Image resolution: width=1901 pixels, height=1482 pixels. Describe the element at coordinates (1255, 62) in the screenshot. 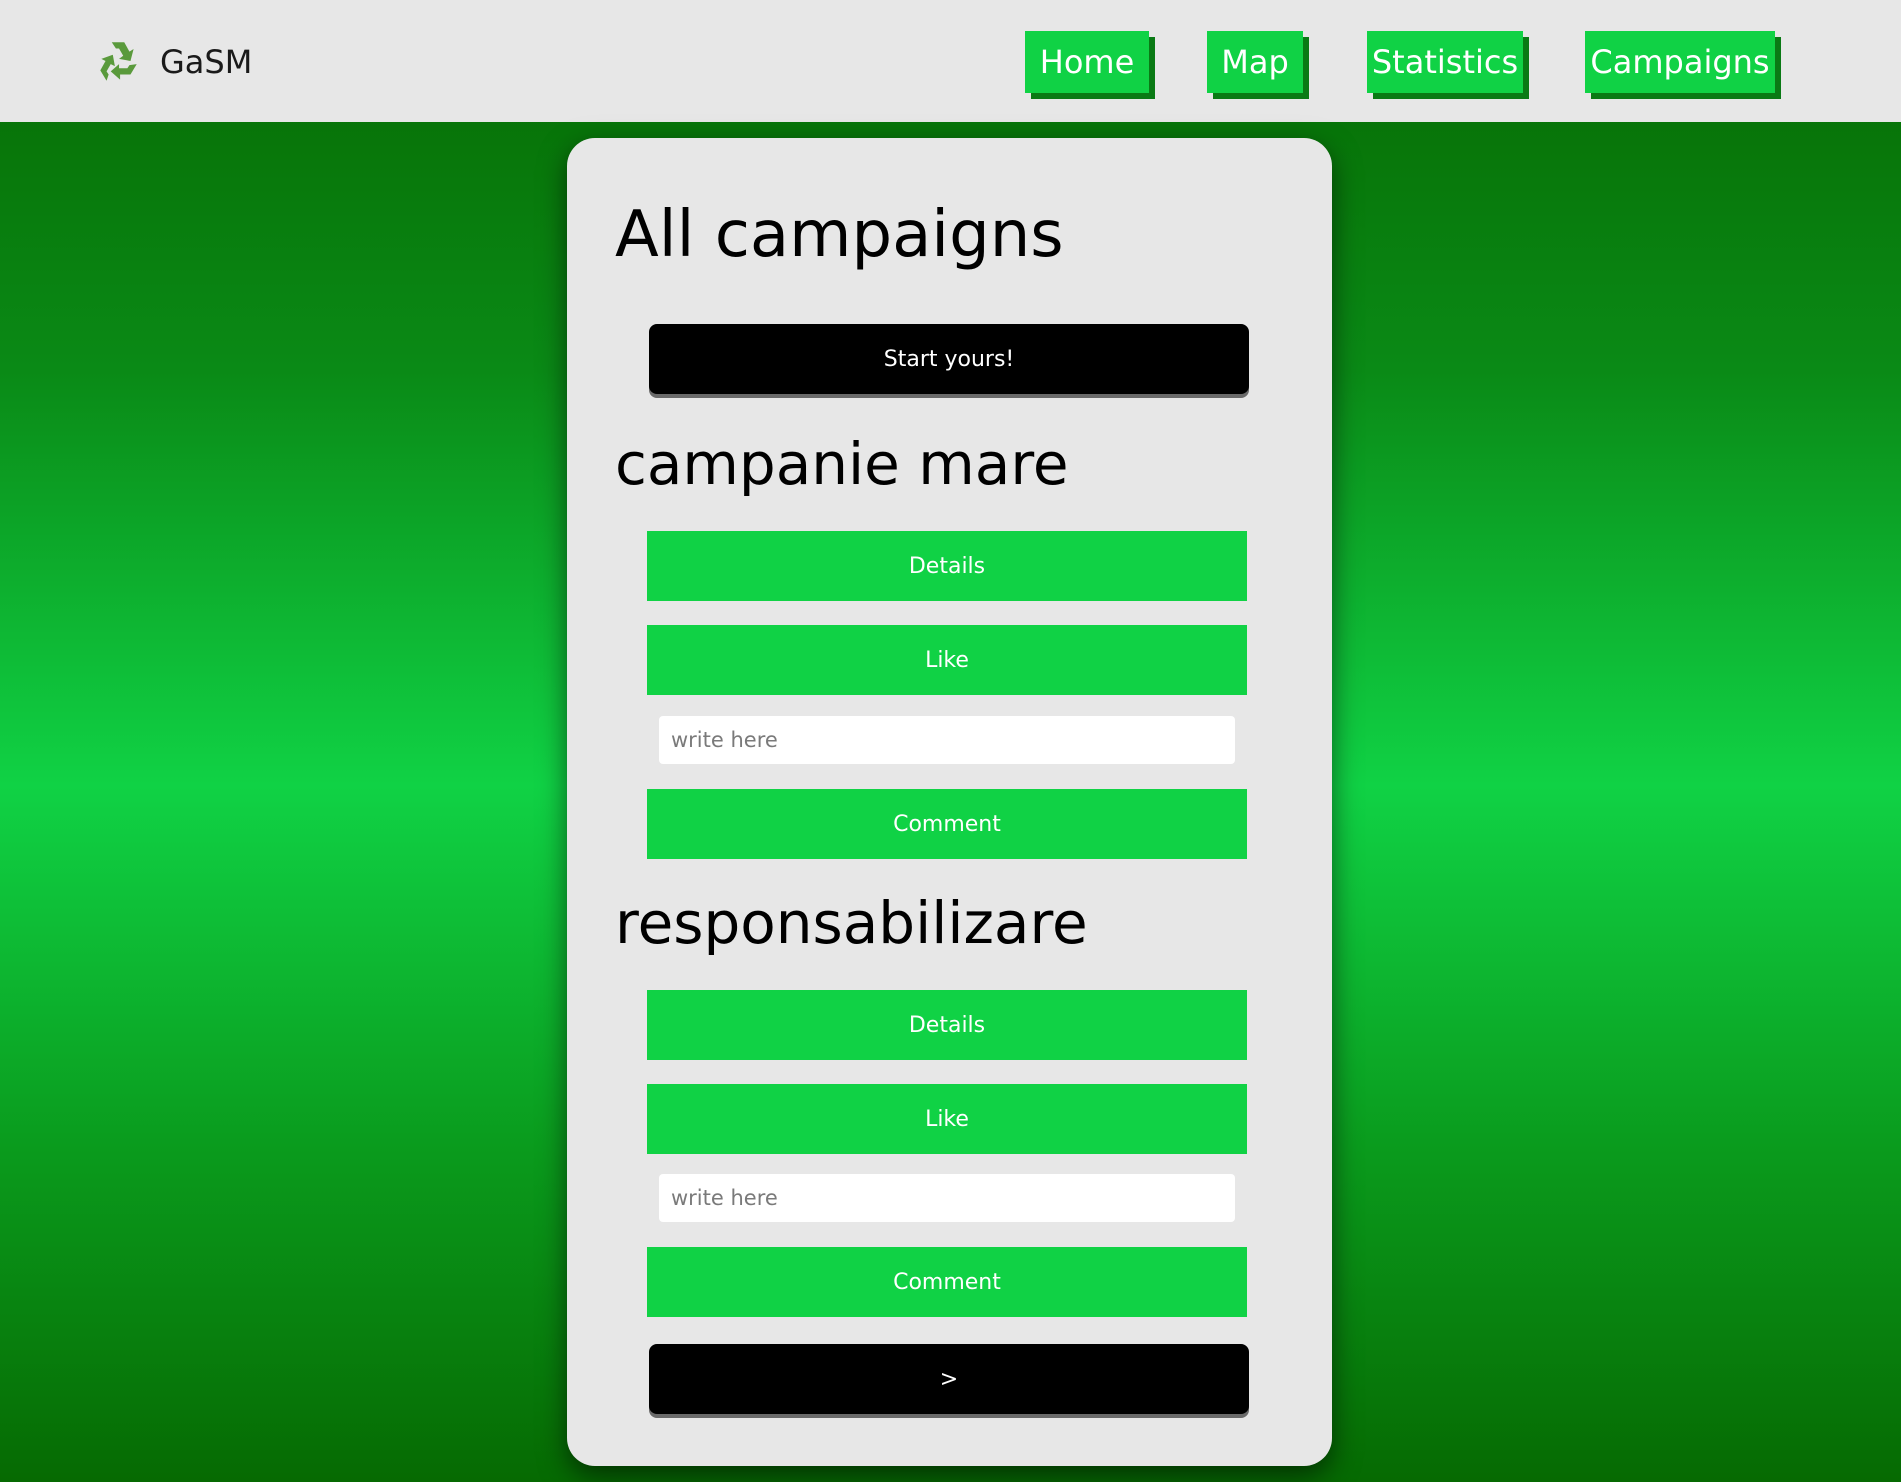

I see `nav-map-button: Map` at that location.